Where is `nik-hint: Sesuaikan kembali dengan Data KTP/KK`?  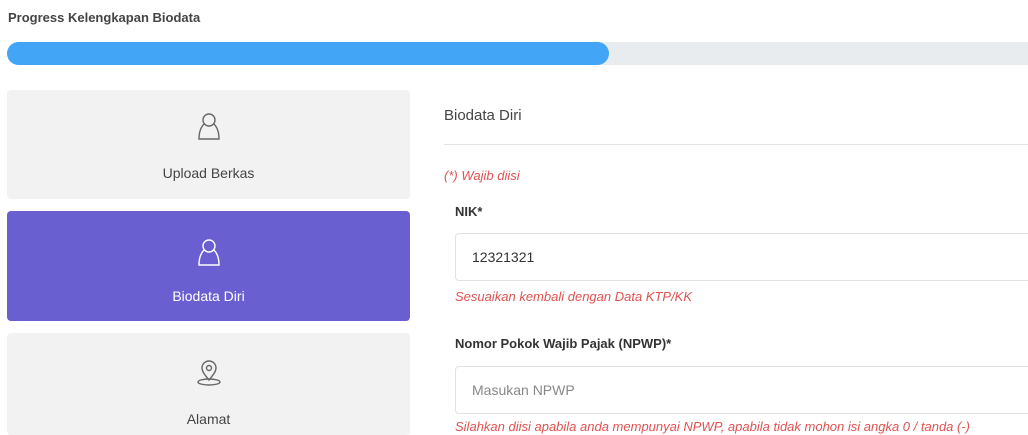 nik-hint: Sesuaikan kembali dengan Data KTP/KK is located at coordinates (574, 296).